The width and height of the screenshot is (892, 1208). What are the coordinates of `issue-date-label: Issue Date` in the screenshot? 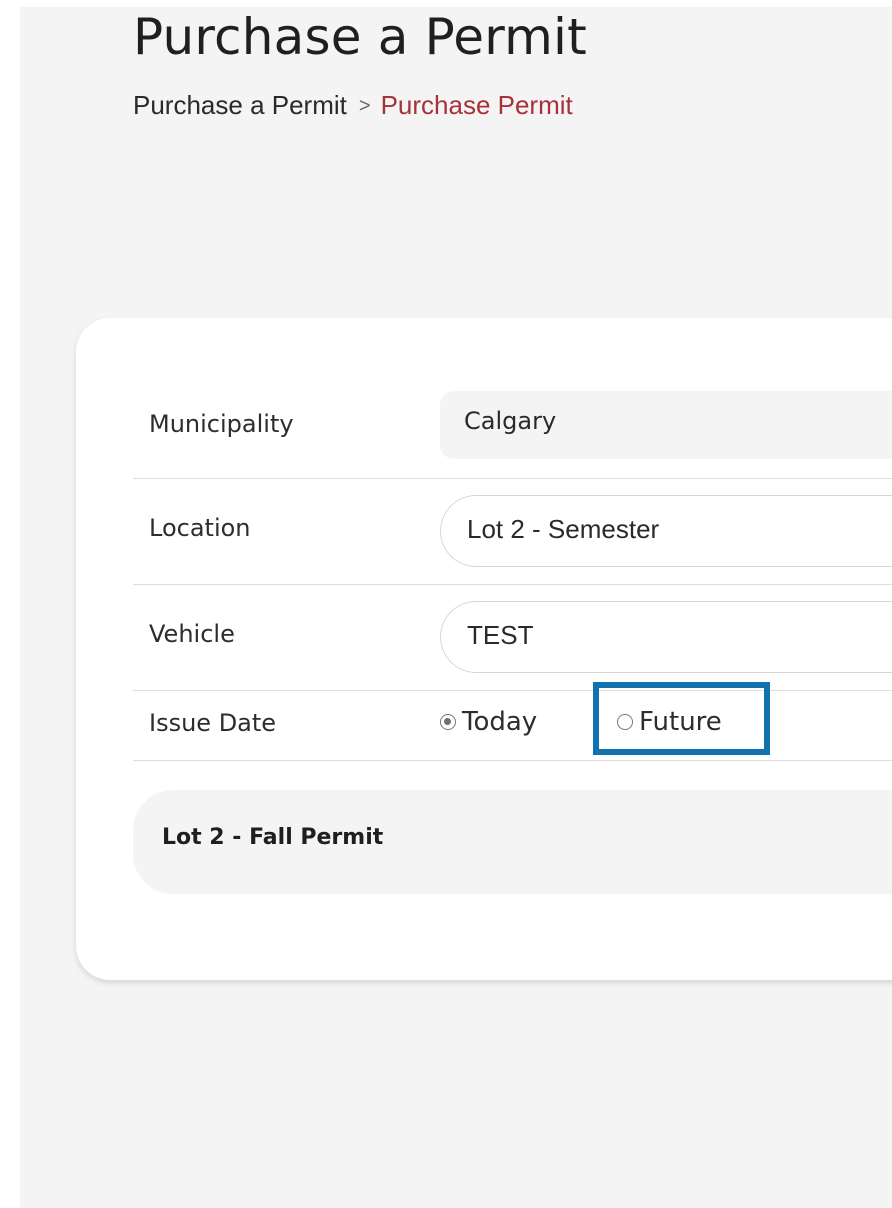 It's located at (213, 723).